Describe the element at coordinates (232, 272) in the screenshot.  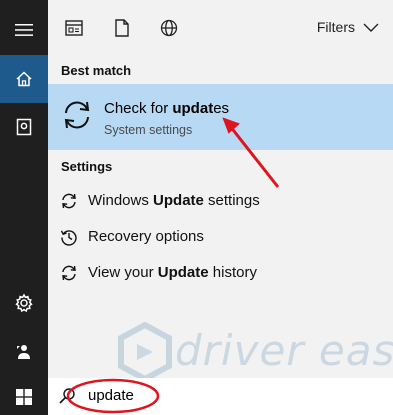
I see `result-label-post: history` at that location.